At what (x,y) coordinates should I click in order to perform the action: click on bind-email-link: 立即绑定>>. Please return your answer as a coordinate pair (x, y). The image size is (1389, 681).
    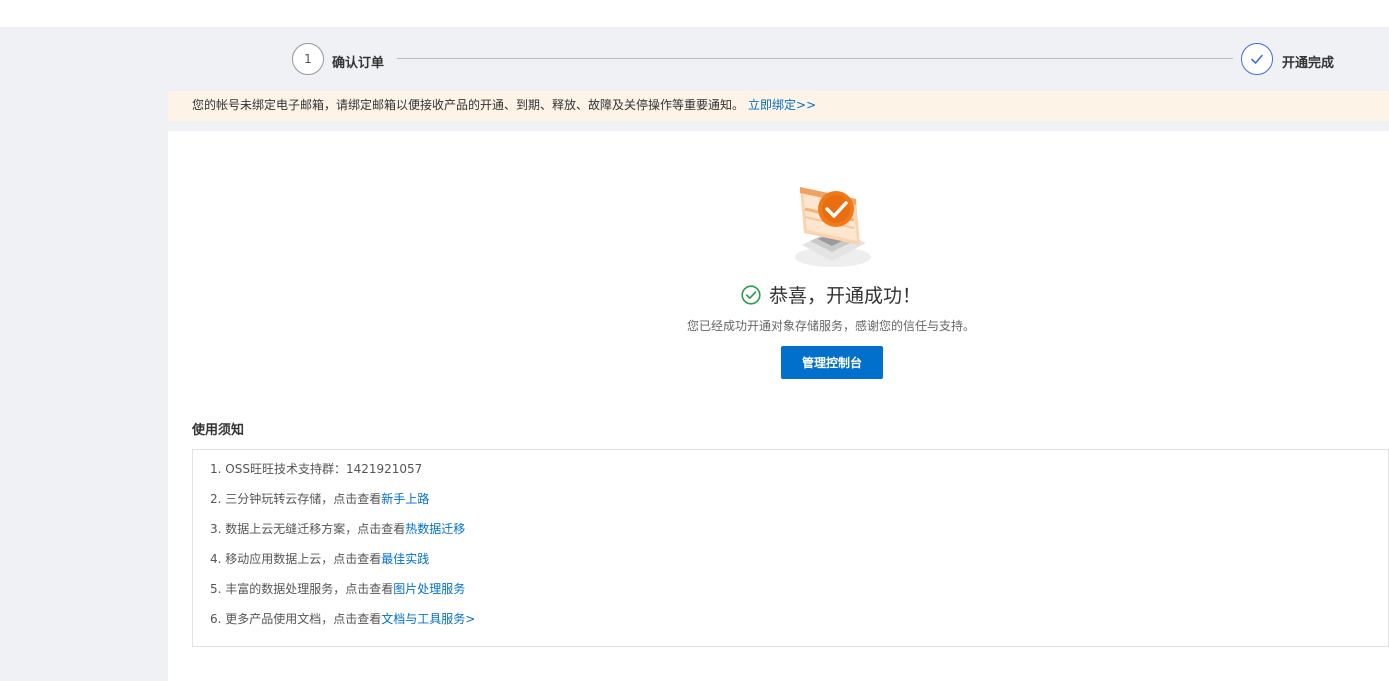
    Looking at the image, I should click on (782, 105).